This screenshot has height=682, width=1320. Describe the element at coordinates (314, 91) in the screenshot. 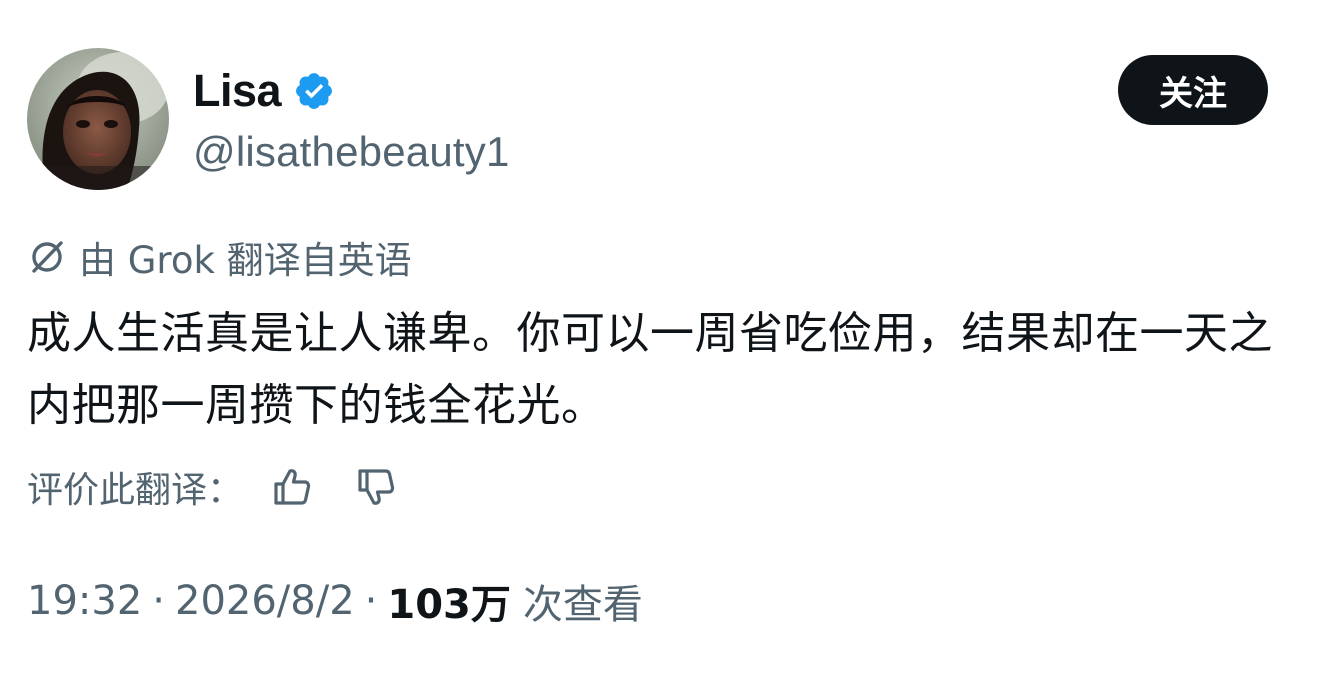

I see `verified-badge-icon` at that location.